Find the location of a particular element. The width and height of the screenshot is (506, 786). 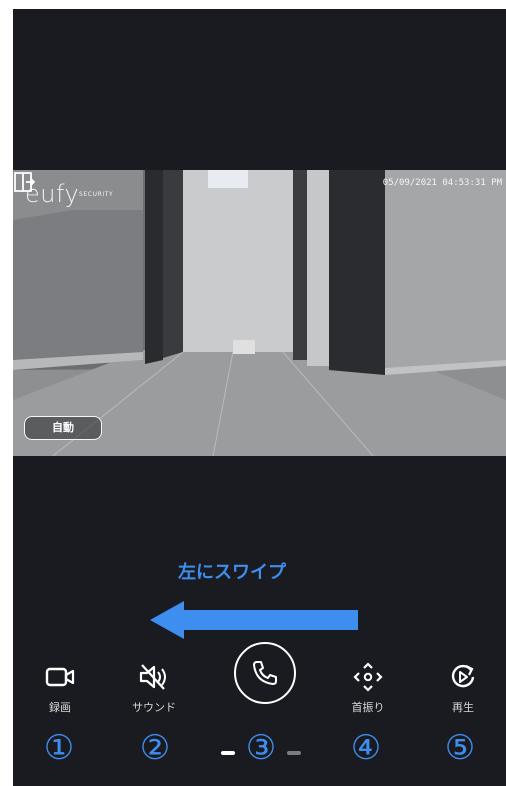

playback-label: 再生 is located at coordinates (463, 707).